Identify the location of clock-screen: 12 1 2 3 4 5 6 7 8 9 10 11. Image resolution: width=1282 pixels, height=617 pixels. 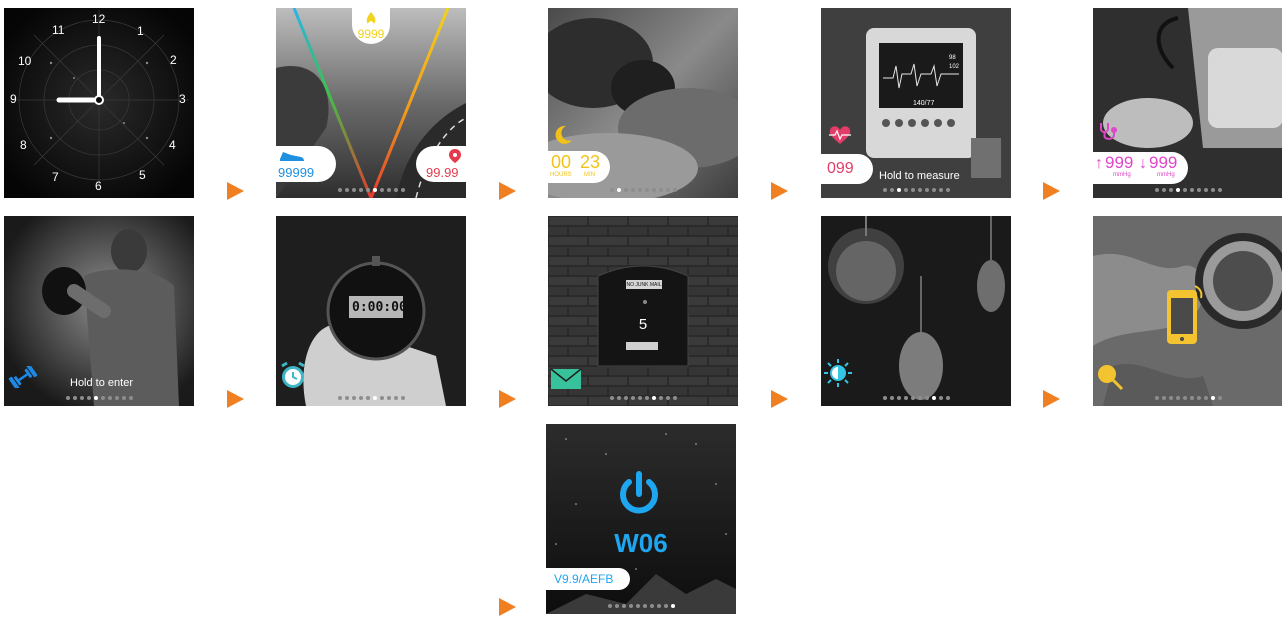
(99, 103).